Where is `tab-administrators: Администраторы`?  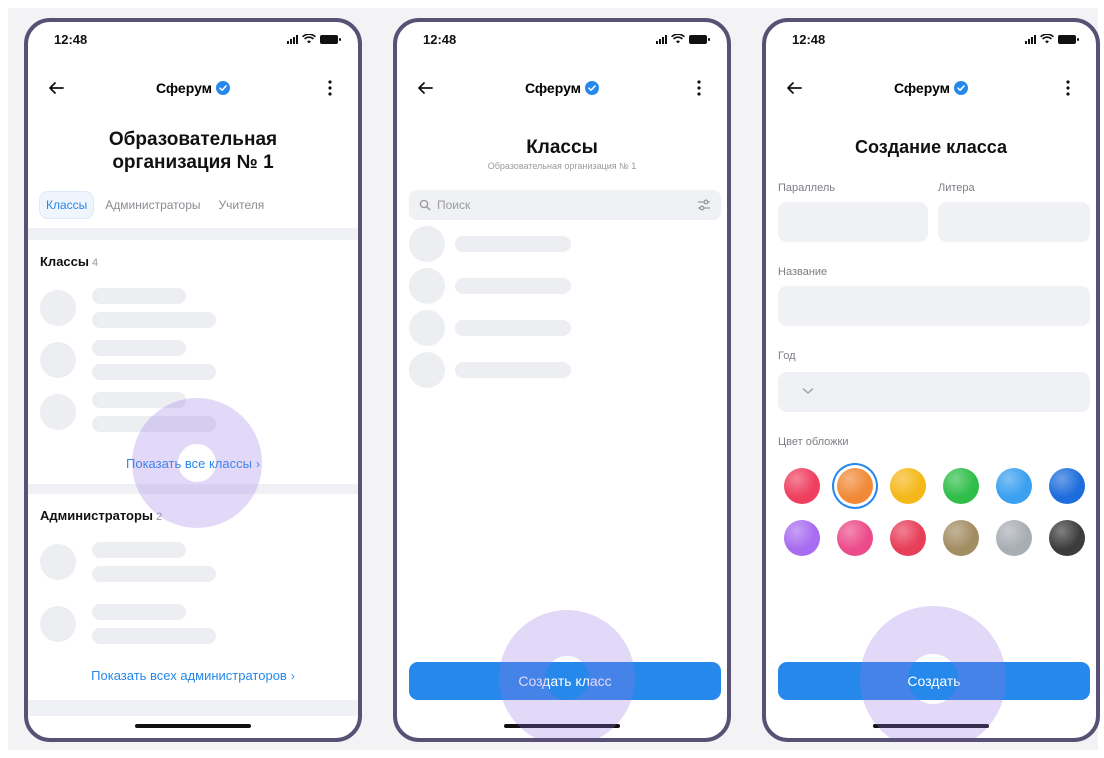 tab-administrators: Администраторы is located at coordinates (152, 205).